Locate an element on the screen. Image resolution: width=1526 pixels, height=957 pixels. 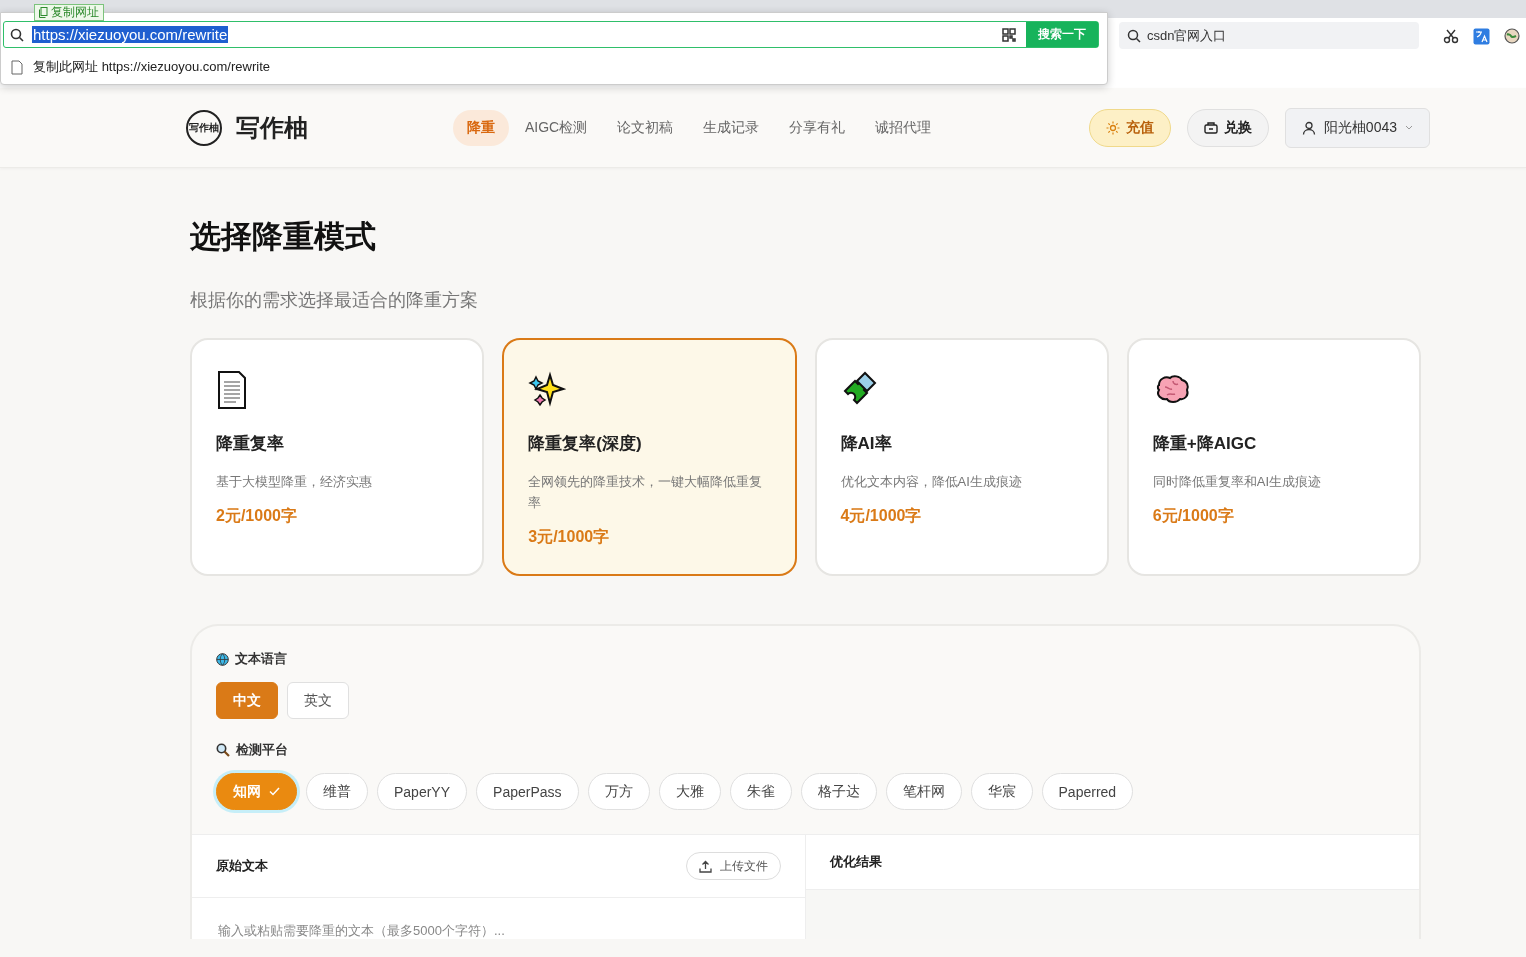
mode-price: 4元/1000字 is located at coordinates (881, 516).